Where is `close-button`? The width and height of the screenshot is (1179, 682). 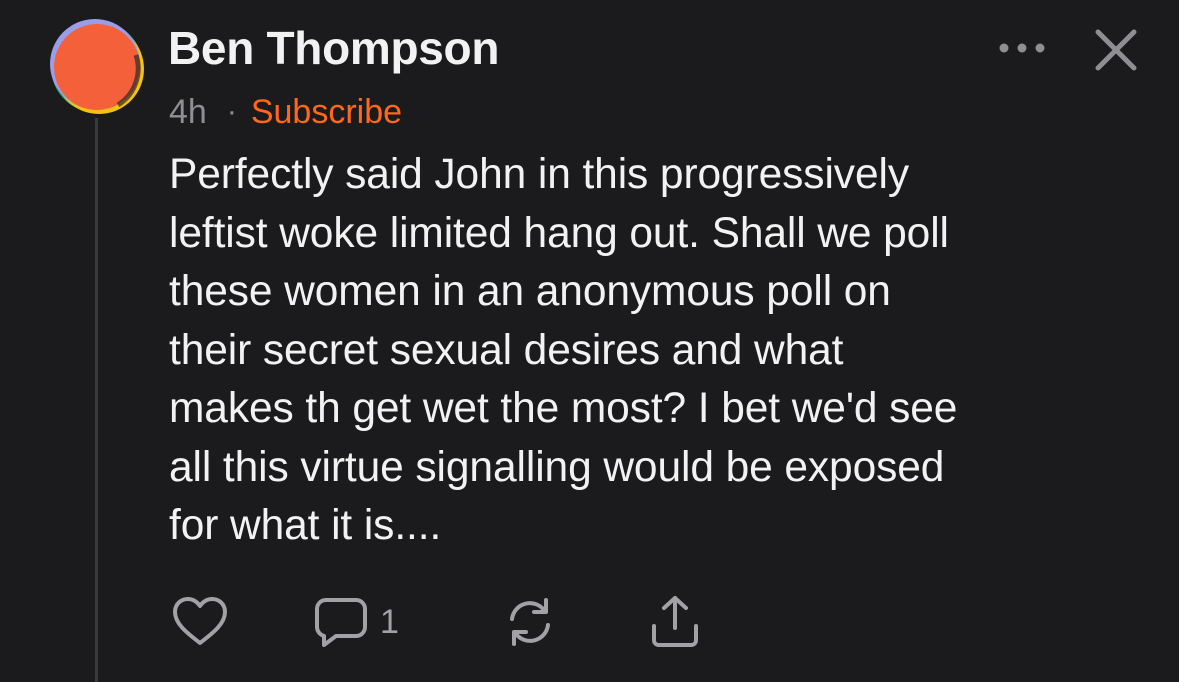
close-button is located at coordinates (1116, 50).